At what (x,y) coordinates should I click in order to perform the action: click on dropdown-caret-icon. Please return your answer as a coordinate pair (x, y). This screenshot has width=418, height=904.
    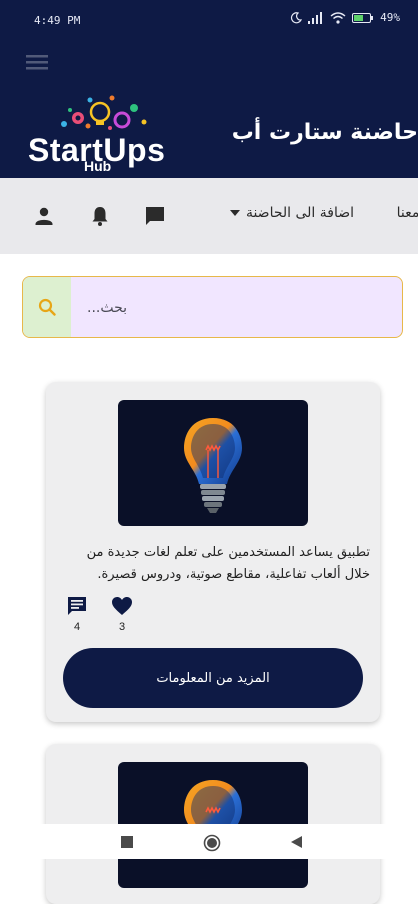
    Looking at the image, I should click on (234, 213).